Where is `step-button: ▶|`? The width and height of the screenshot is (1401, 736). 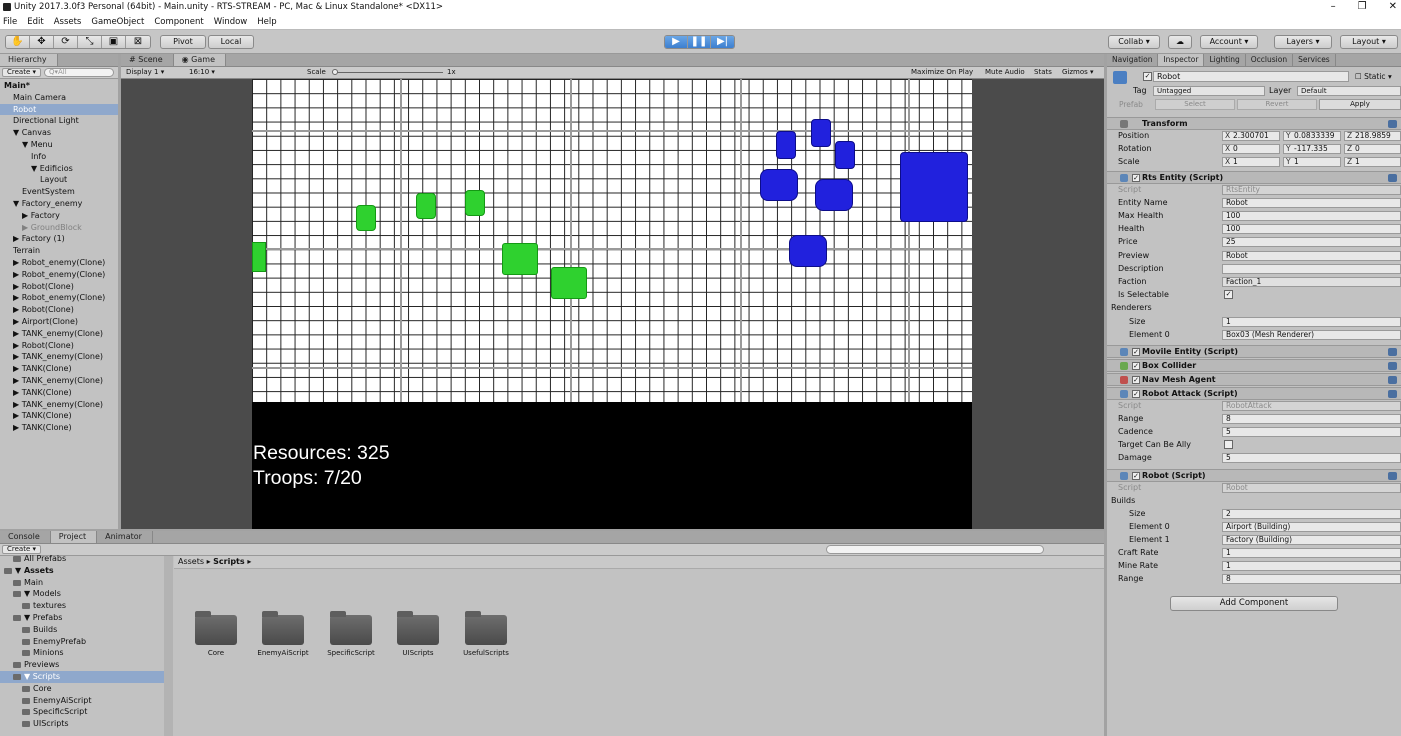 step-button: ▶| is located at coordinates (722, 42).